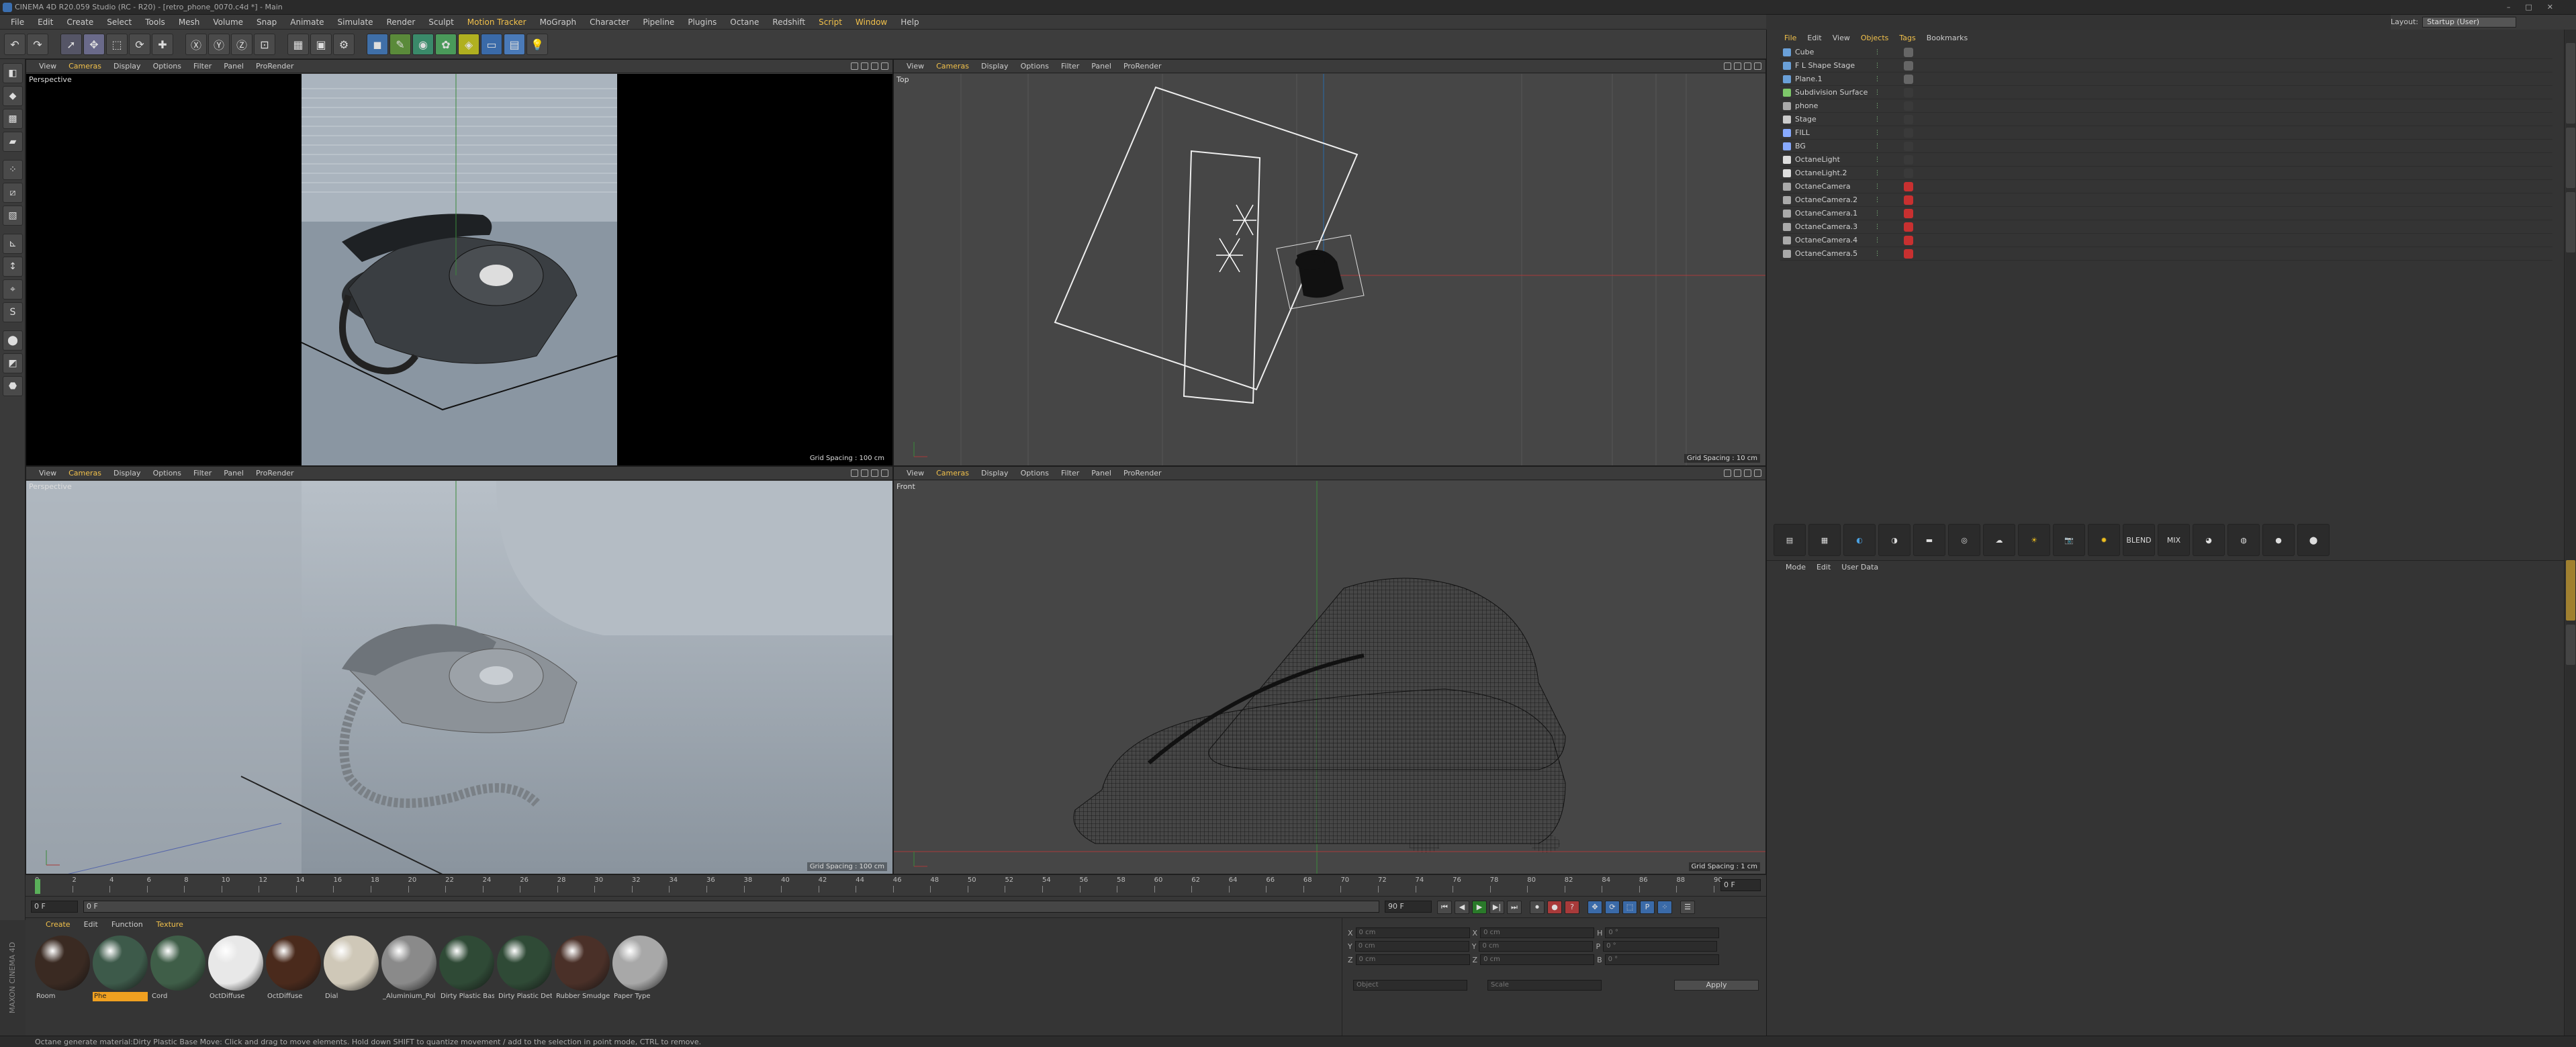 The width and height of the screenshot is (2576, 1047). What do you see at coordinates (1825, 66) in the screenshot?
I see `object-name: F L Shape Stage` at bounding box center [1825, 66].